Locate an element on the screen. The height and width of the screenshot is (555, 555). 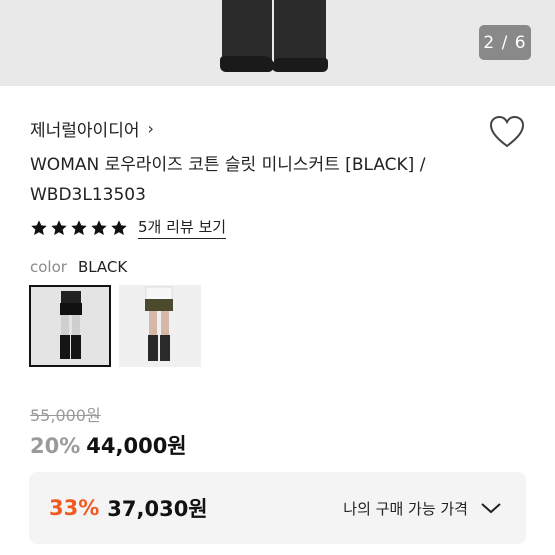
product-title-line: WOMAN 로우라이즈 코튼 슬릿 미니스커트 [BLACK] / is located at coordinates (228, 165).